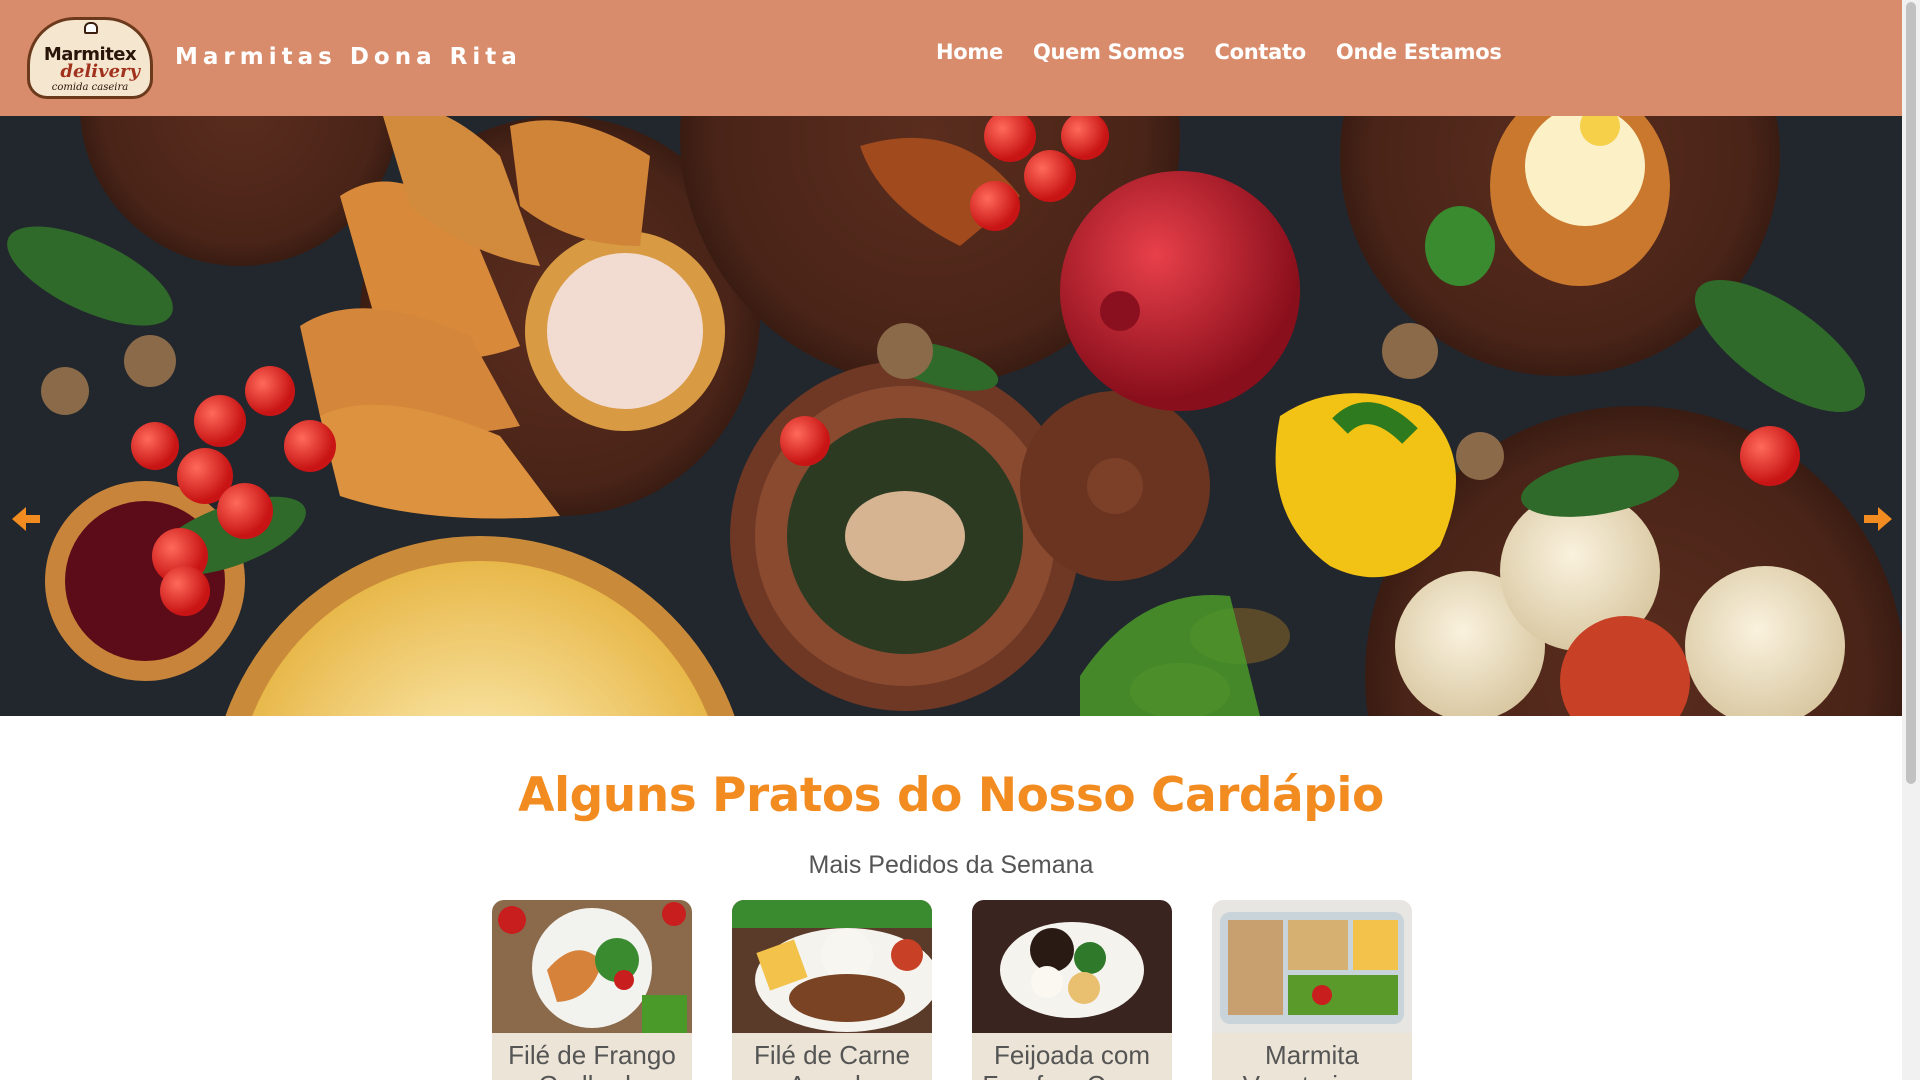 The height and width of the screenshot is (1080, 1920). I want to click on chef-hat-icon, so click(91, 28).